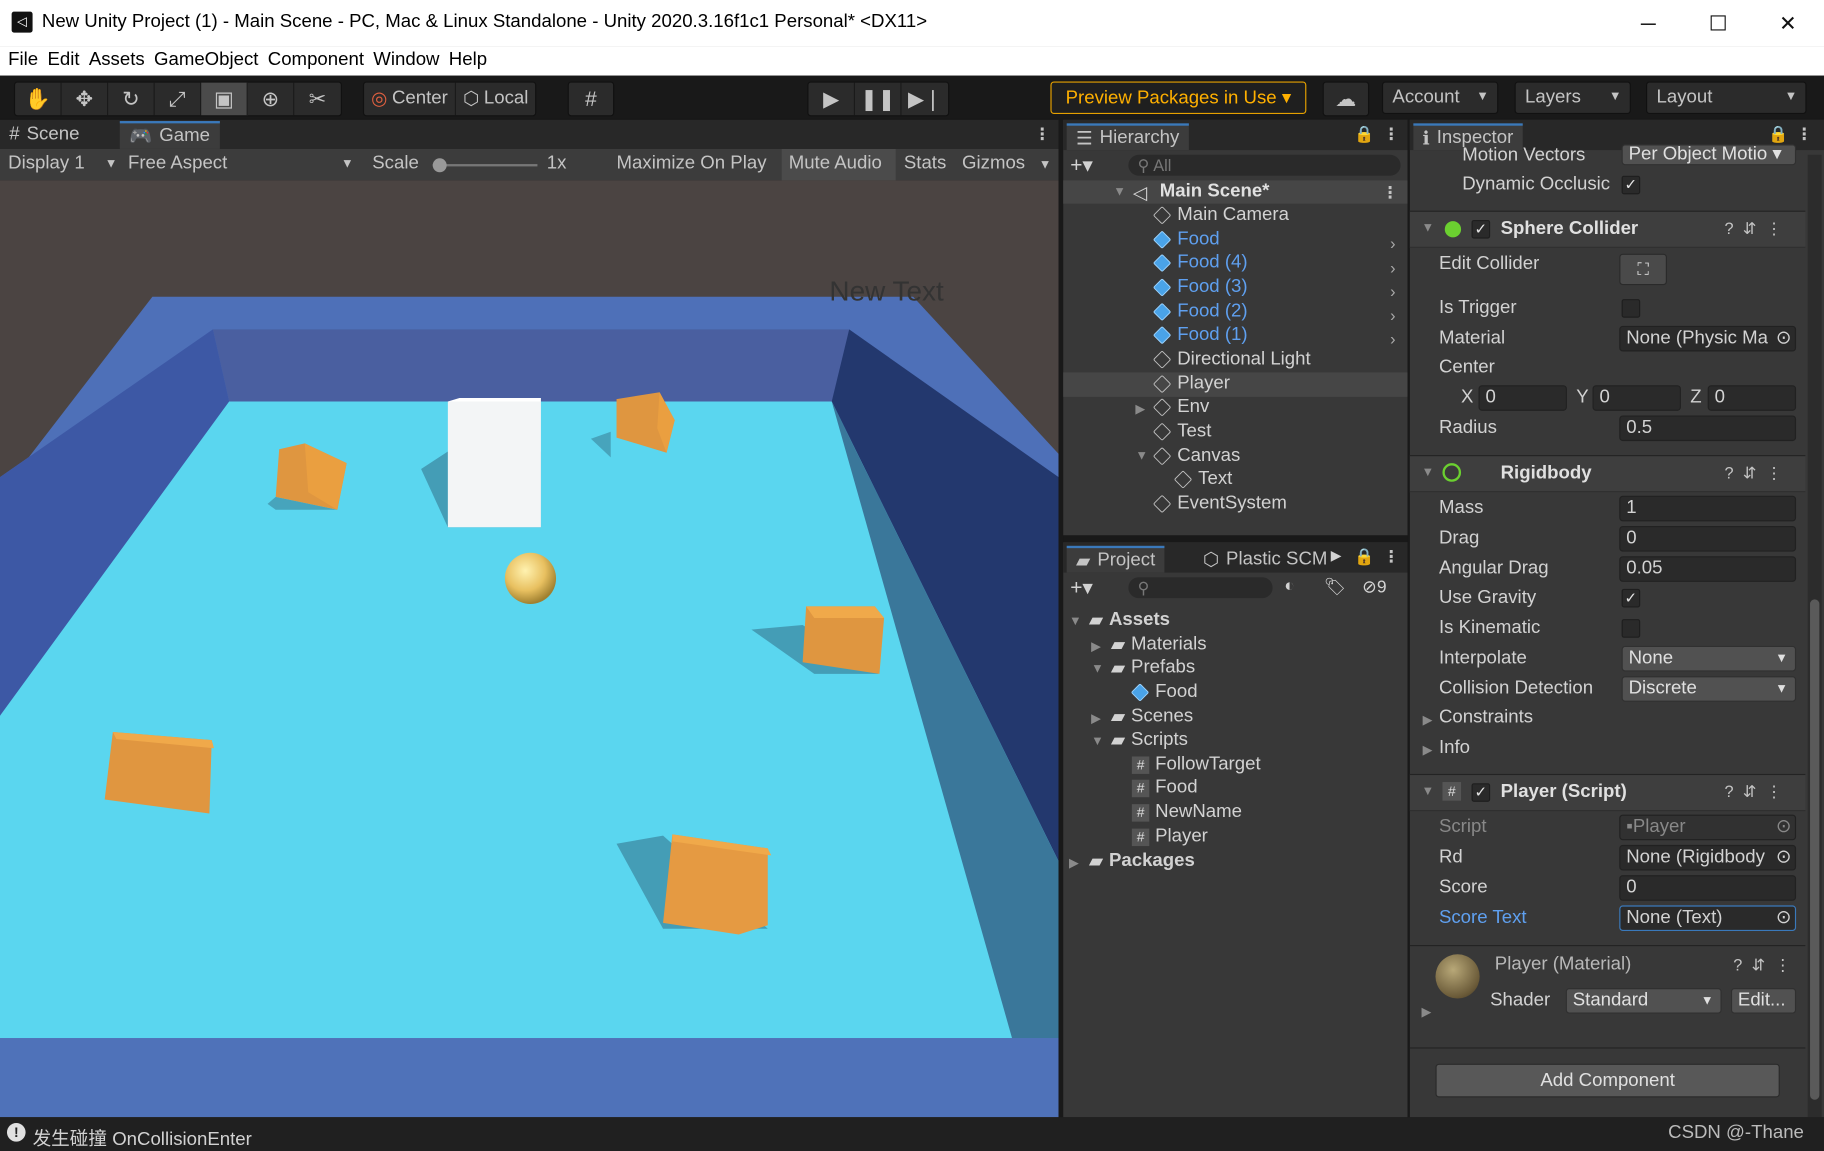 The height and width of the screenshot is (1151, 1824). Describe the element at coordinates (831, 99) in the screenshot. I see `play-button: ▶` at that location.